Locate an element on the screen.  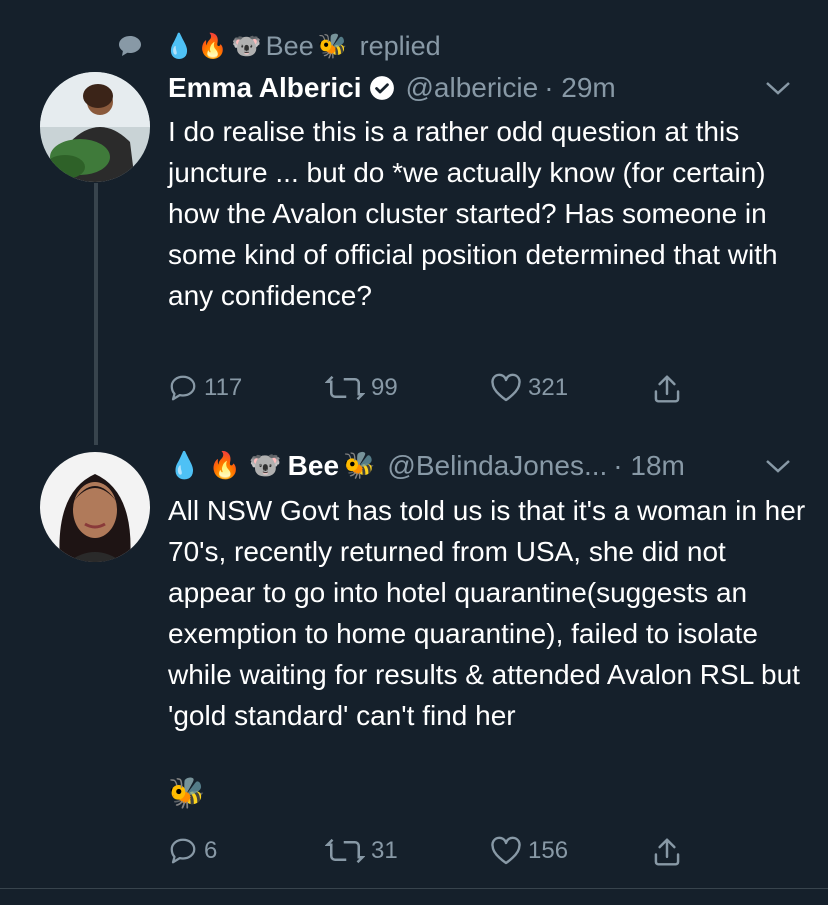
like-count: 156 is located at coordinates (548, 850).